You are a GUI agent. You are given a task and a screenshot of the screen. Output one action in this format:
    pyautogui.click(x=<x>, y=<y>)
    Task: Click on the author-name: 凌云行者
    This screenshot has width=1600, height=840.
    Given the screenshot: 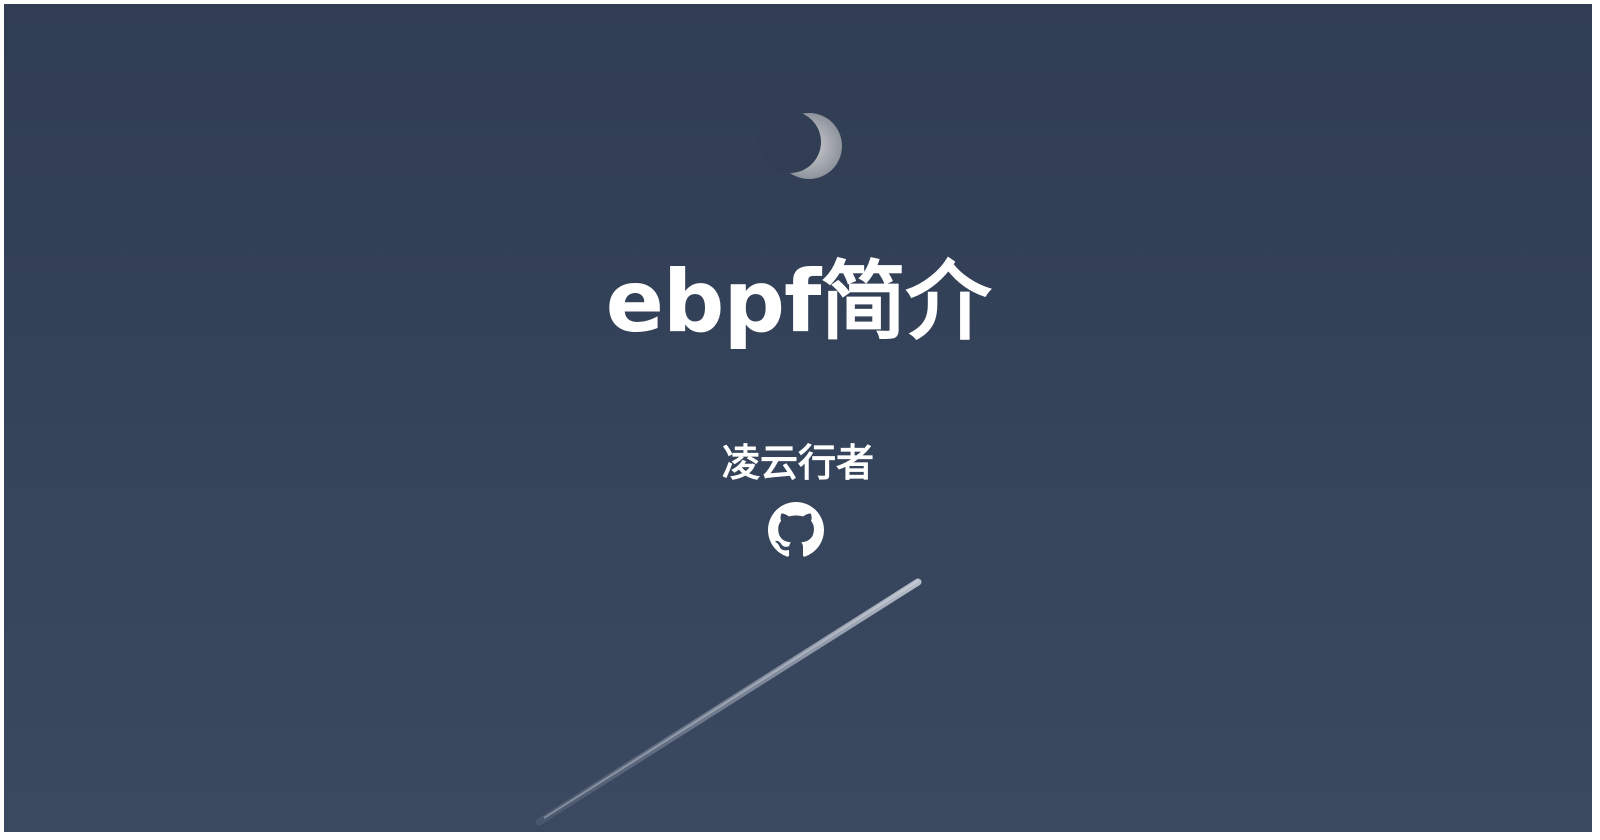 What is the action you would take?
    pyautogui.click(x=797, y=463)
    